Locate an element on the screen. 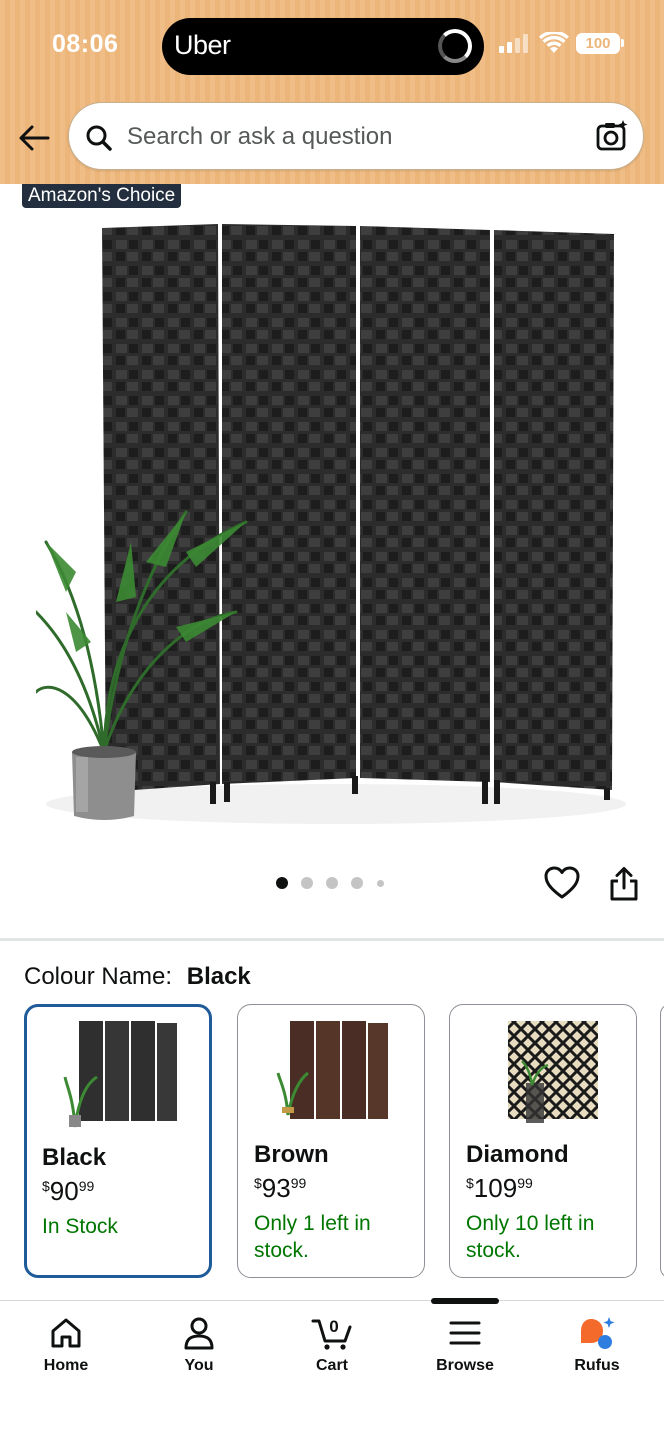 This screenshot has height=1440, width=664. variant-price: $10999 is located at coordinates (499, 1188).